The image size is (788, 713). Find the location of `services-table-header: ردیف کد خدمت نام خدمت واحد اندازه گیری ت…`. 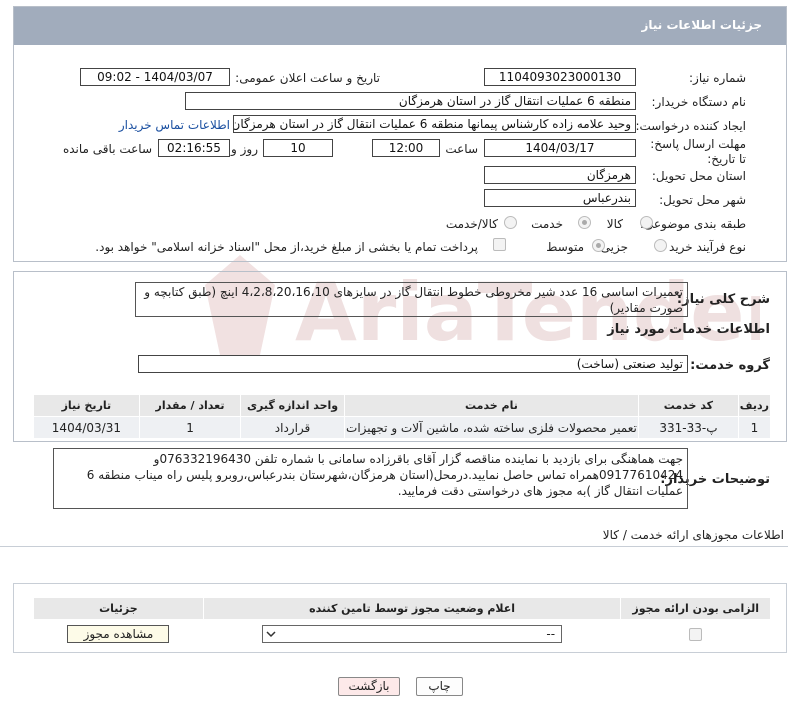

services-table-header: ردیف کد خدمت نام خدمت واحد اندازه گیری ت… is located at coordinates (402, 405).